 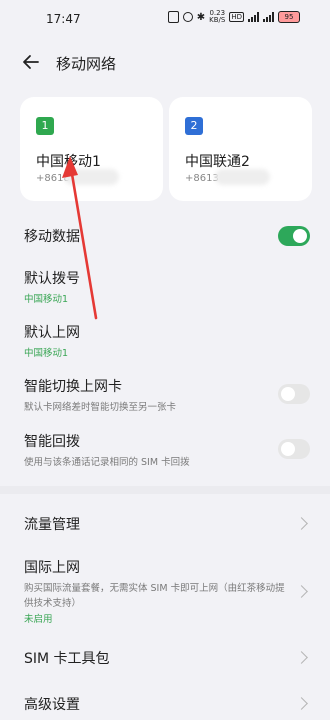 What do you see at coordinates (268, 17) in the screenshot?
I see `signal-2-icon` at bounding box center [268, 17].